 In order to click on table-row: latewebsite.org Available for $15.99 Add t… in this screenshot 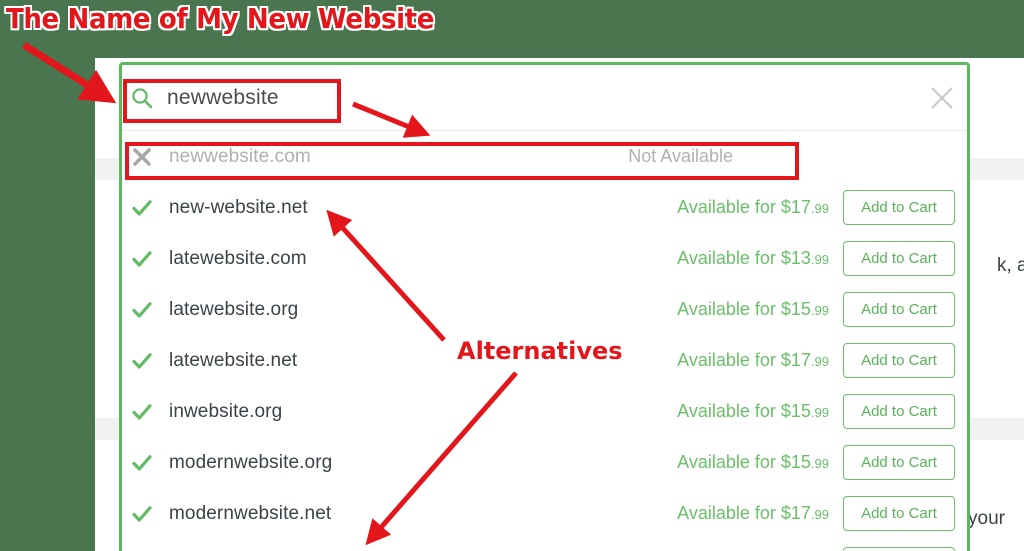, I will do `click(544, 309)`.